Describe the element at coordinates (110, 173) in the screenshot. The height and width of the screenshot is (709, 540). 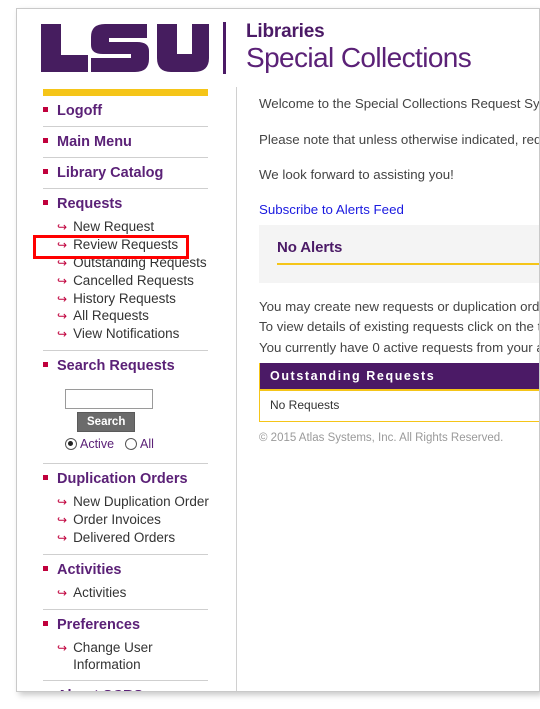
I see `sidebar-item-label: Library Catalog` at that location.